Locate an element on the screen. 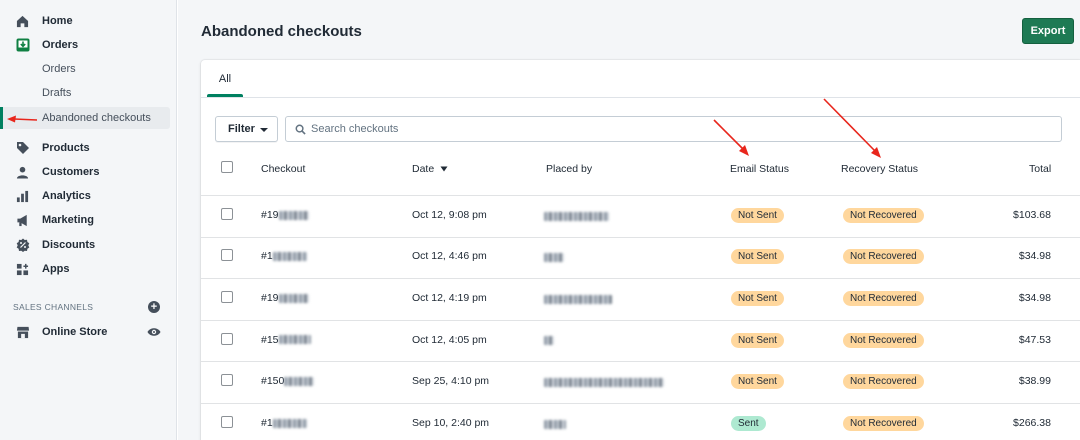 The width and height of the screenshot is (1080, 440). checkout-date: Oct 12, 4:19 pm is located at coordinates (449, 298).